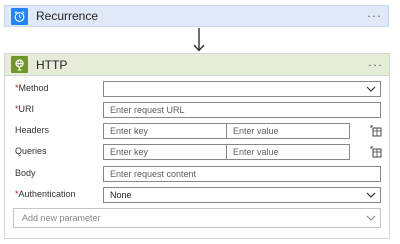  I want to click on method-row: *Method, so click(197, 90).